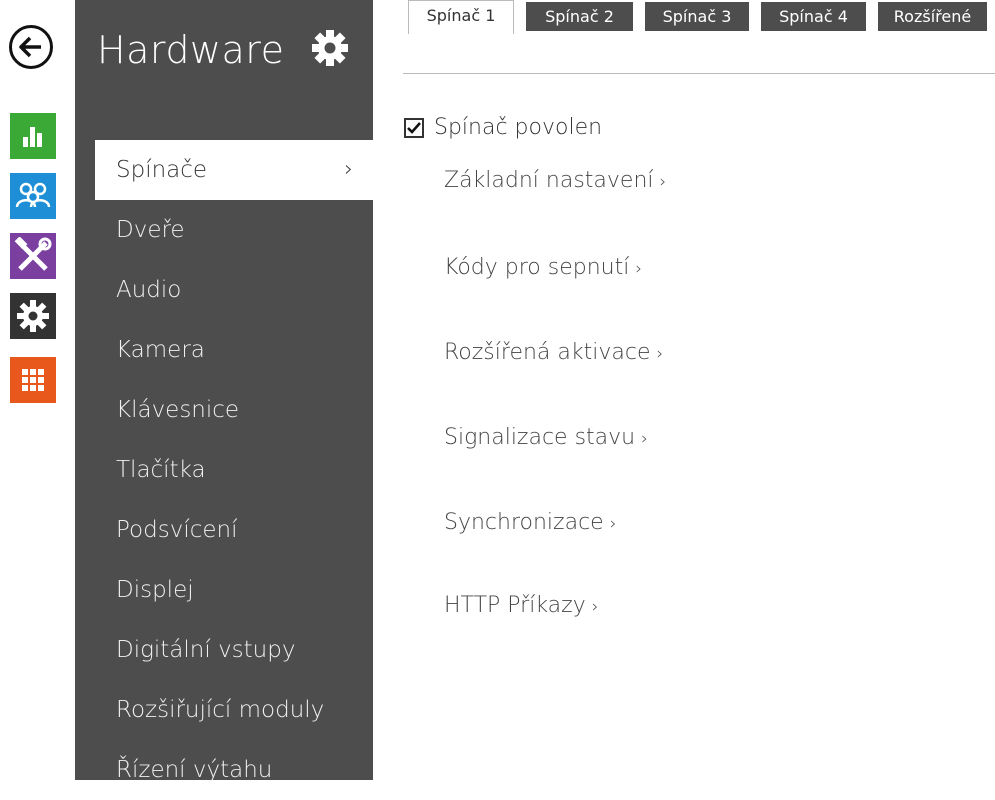 The width and height of the screenshot is (995, 800). What do you see at coordinates (813, 16) in the screenshot?
I see `tab-spinac-4: Spínač 4` at bounding box center [813, 16].